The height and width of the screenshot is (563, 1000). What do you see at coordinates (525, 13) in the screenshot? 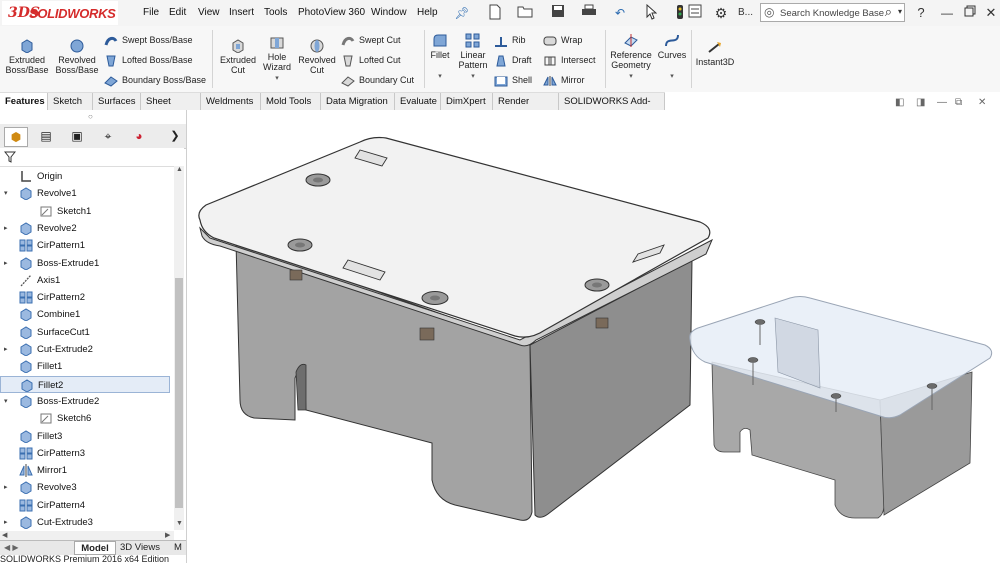
I see `open-folder-icon` at bounding box center [525, 13].